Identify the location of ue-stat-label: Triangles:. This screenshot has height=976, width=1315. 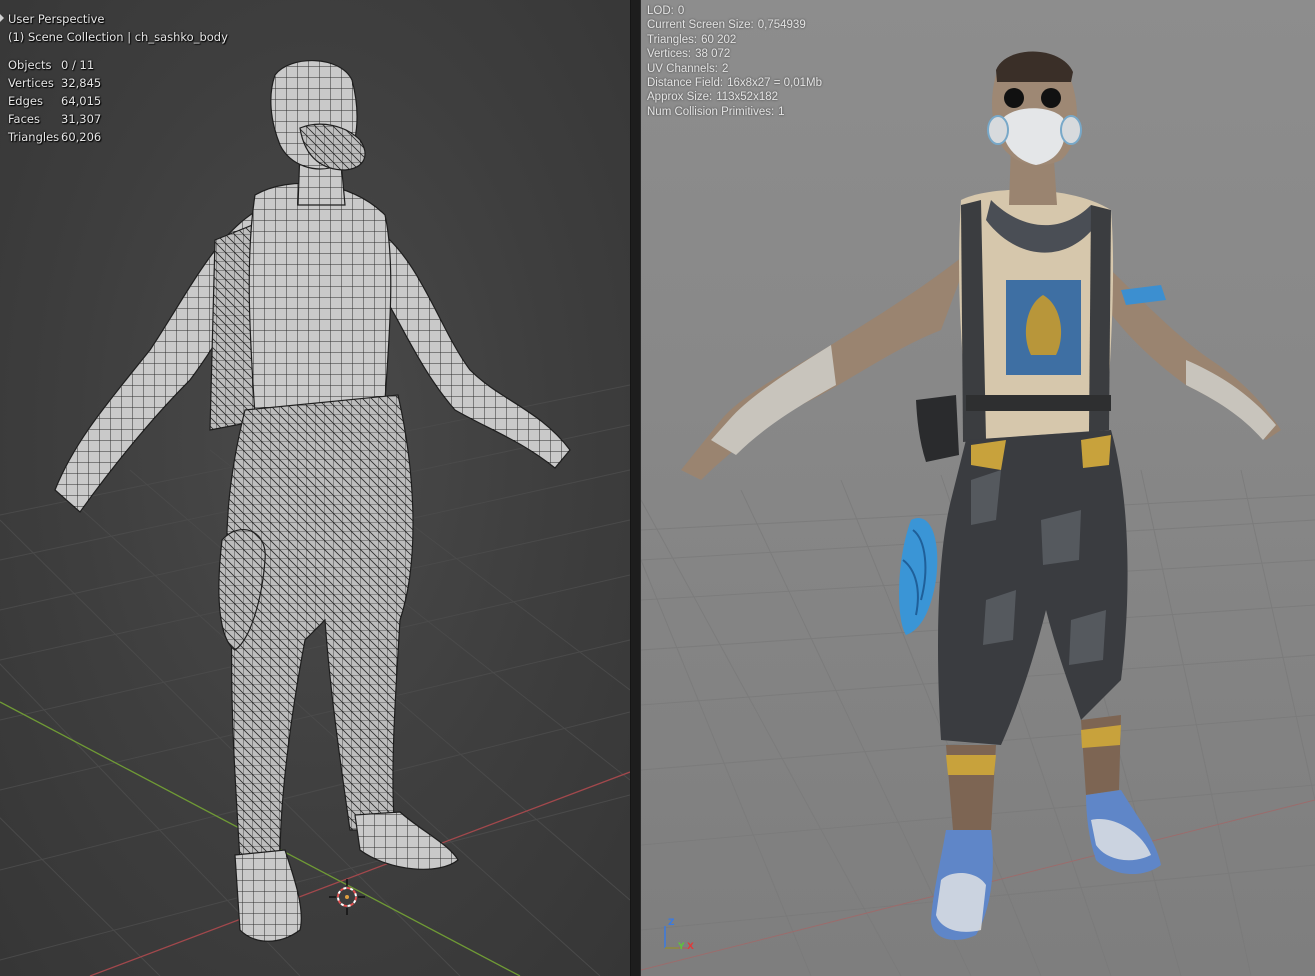
(672, 39).